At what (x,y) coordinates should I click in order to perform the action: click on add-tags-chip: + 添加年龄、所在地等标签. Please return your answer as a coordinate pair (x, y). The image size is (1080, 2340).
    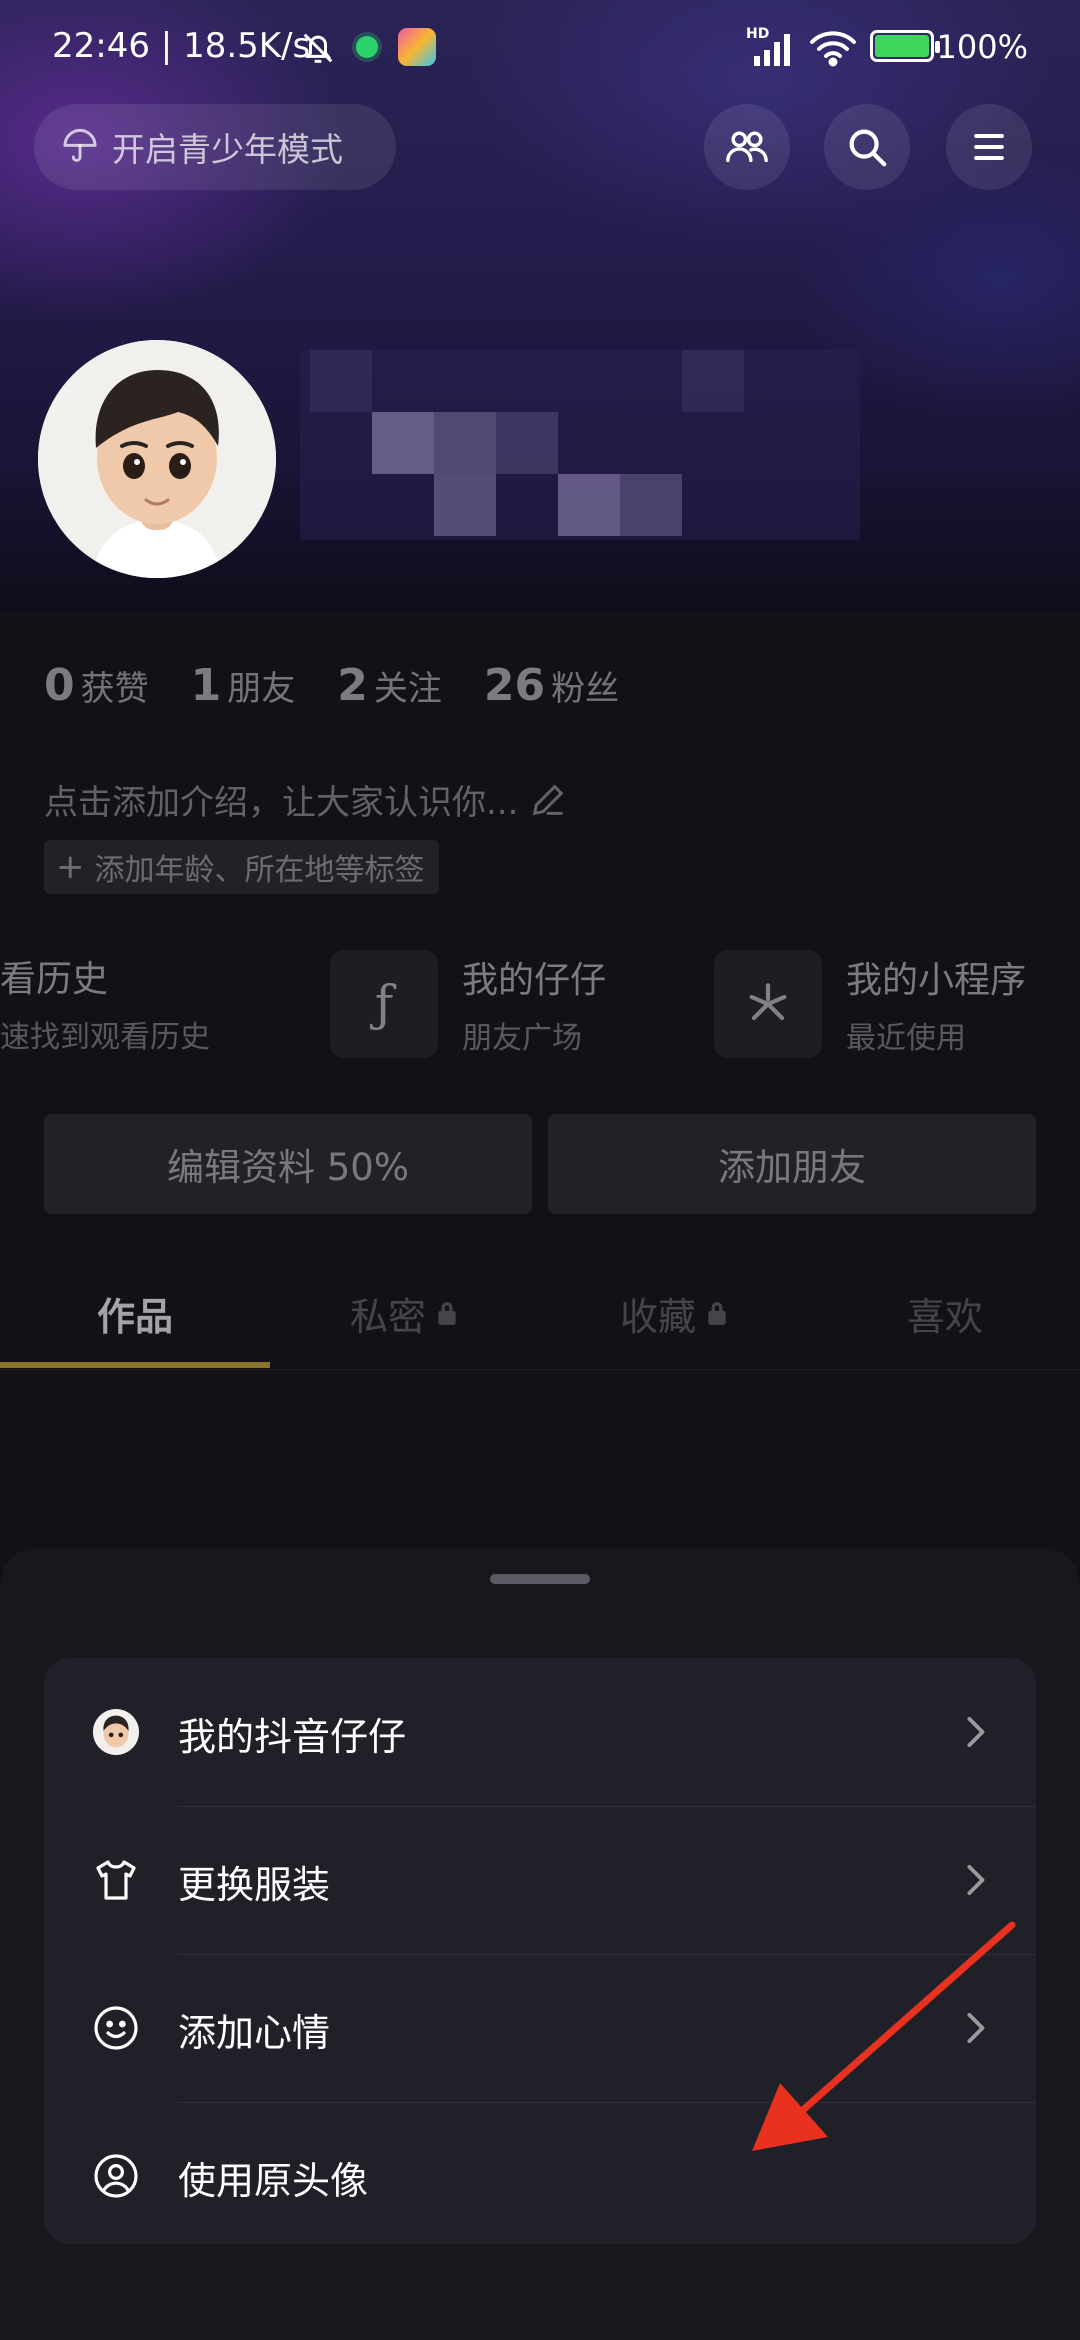
    Looking at the image, I should click on (241, 867).